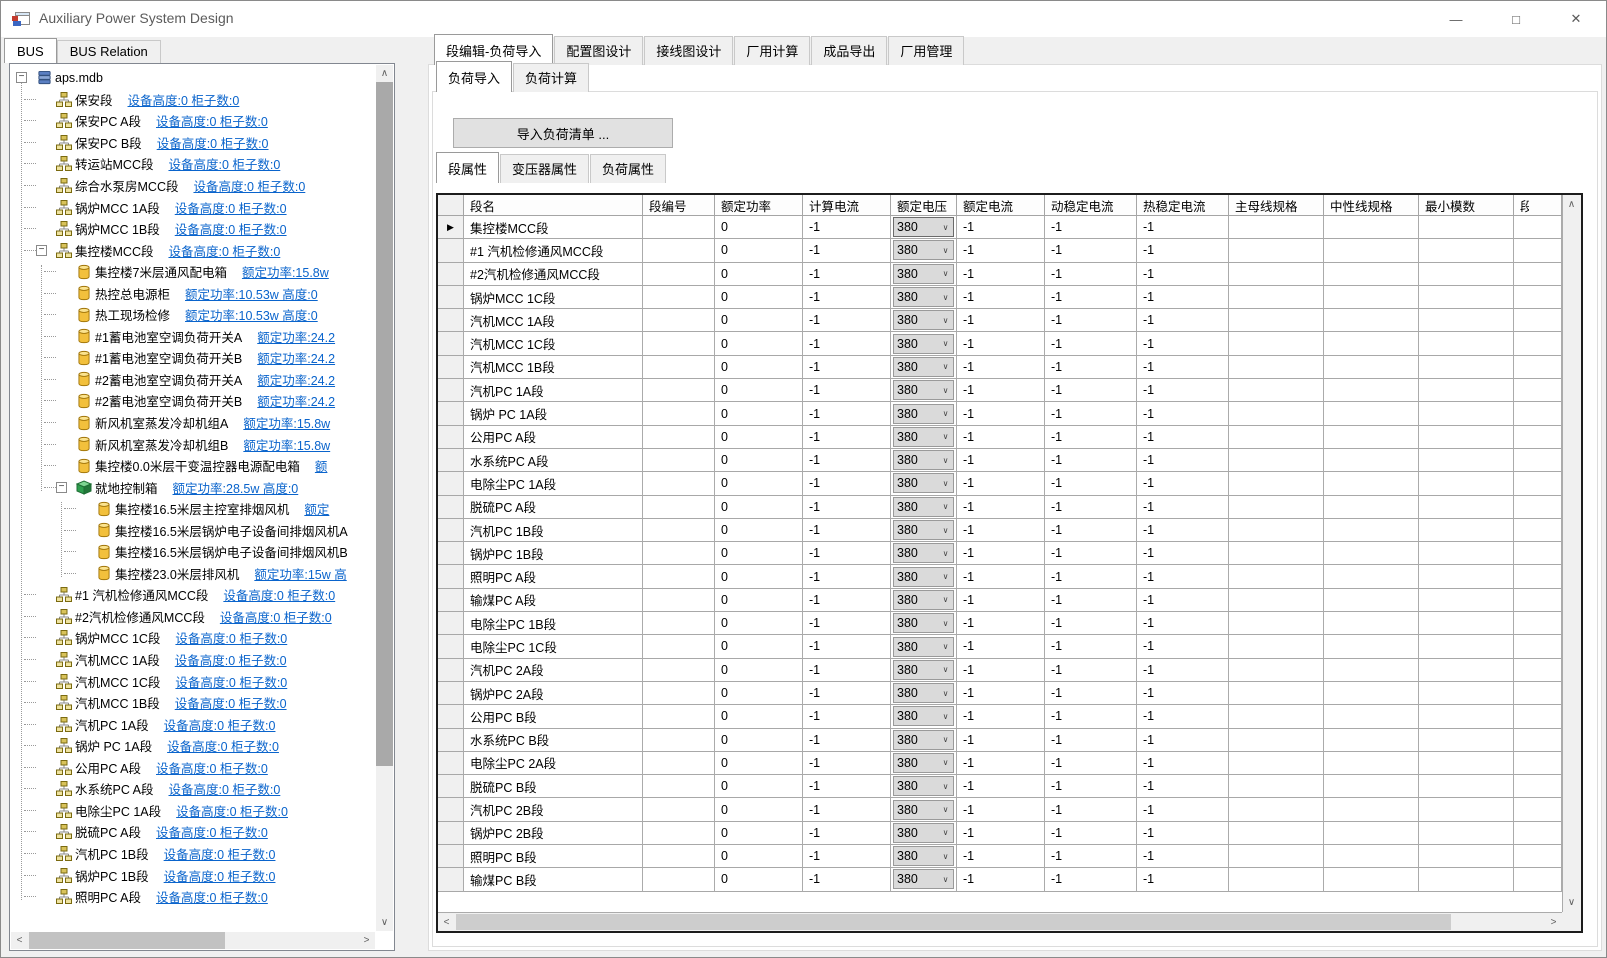 The image size is (1607, 958). What do you see at coordinates (847, 205) in the screenshot?
I see `grid-column-header: 计算电流` at bounding box center [847, 205].